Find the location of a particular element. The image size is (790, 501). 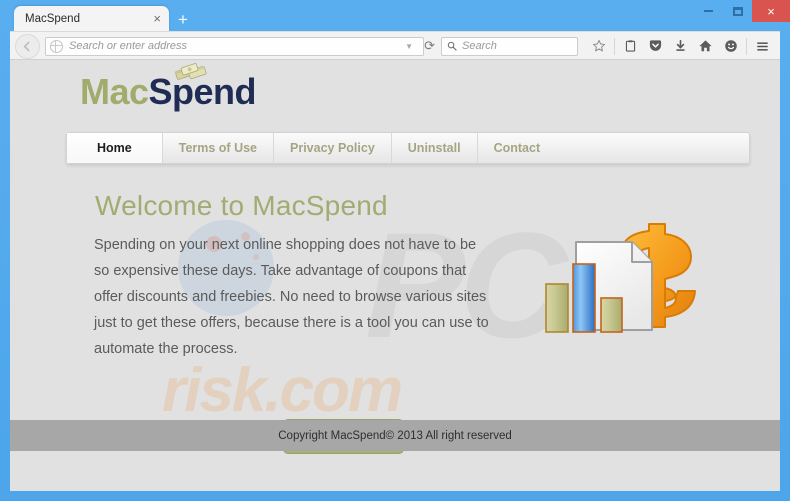

chevron-down-icon: ▼ is located at coordinates (409, 46).